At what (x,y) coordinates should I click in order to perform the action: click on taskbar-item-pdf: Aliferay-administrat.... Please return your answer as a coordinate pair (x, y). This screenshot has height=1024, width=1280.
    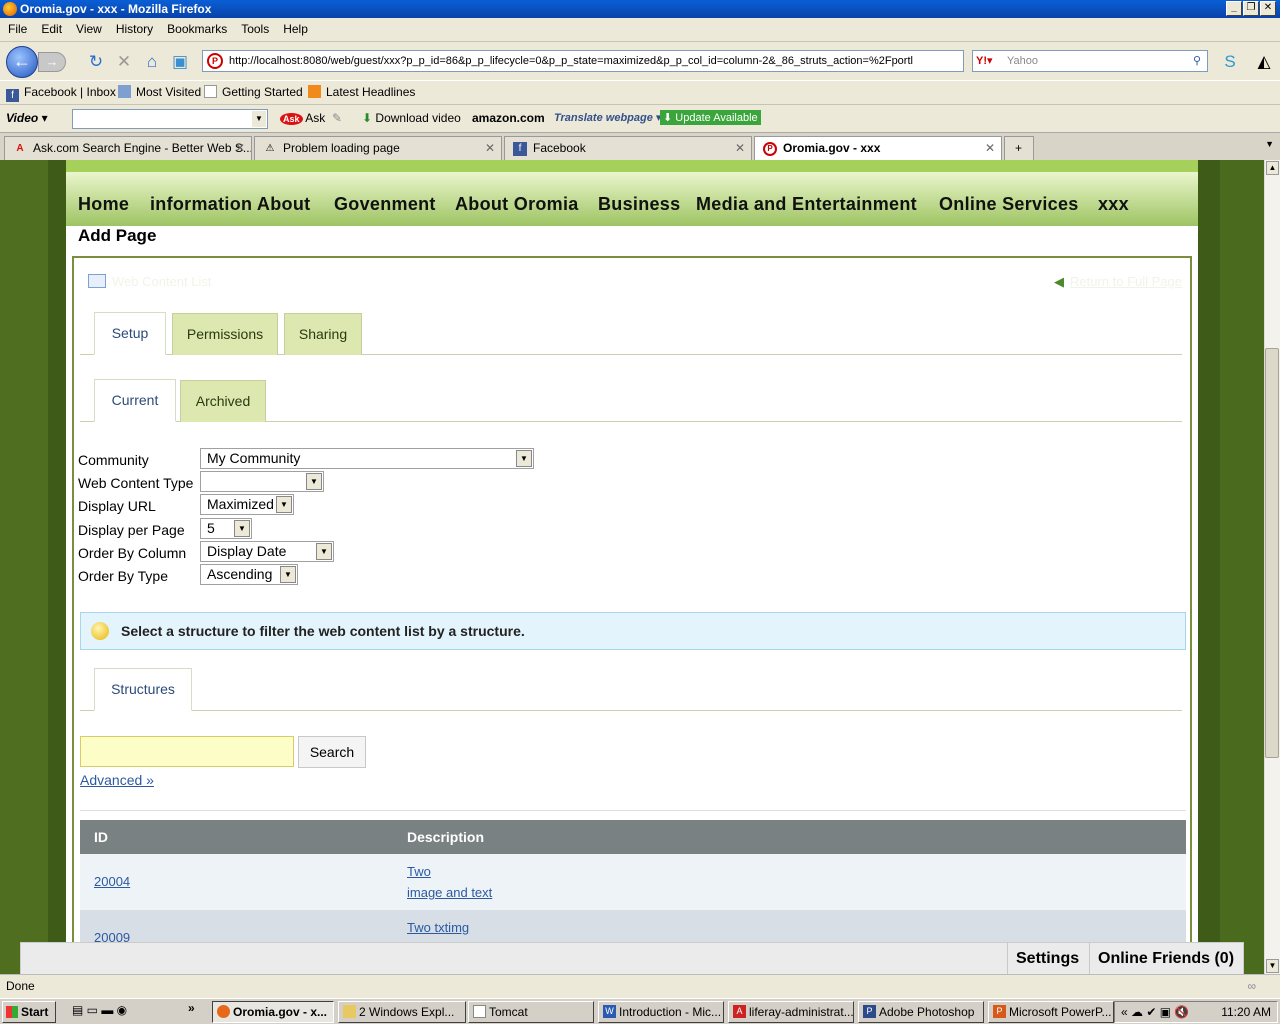
    Looking at the image, I should click on (791, 1012).